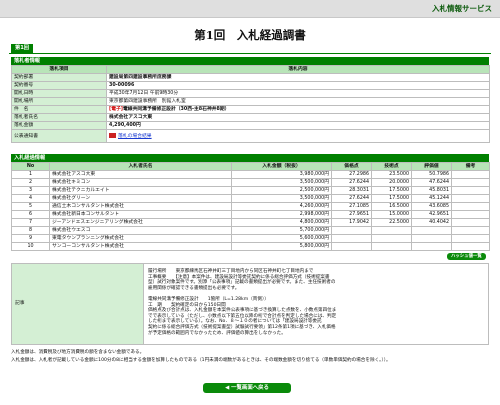 This screenshot has height=405, width=500. Describe the element at coordinates (147, 101) in the screenshot. I see `info-value-text: 東京都第四建設事務所 別館入札室` at that location.